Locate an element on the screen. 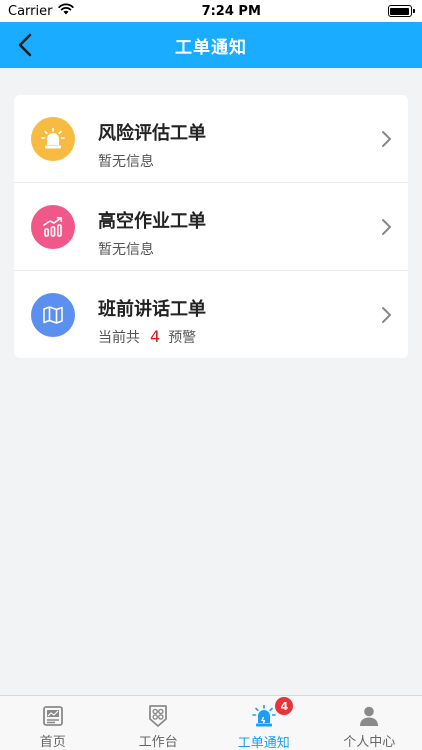 This screenshot has width=422, height=750. alarm-icon is located at coordinates (264, 716).